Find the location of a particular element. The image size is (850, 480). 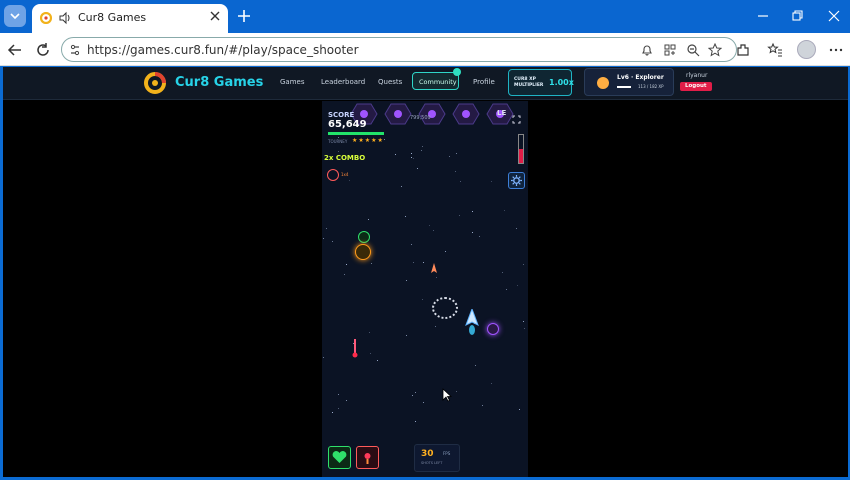

enemy-hex-icon is located at coordinates (432, 114).